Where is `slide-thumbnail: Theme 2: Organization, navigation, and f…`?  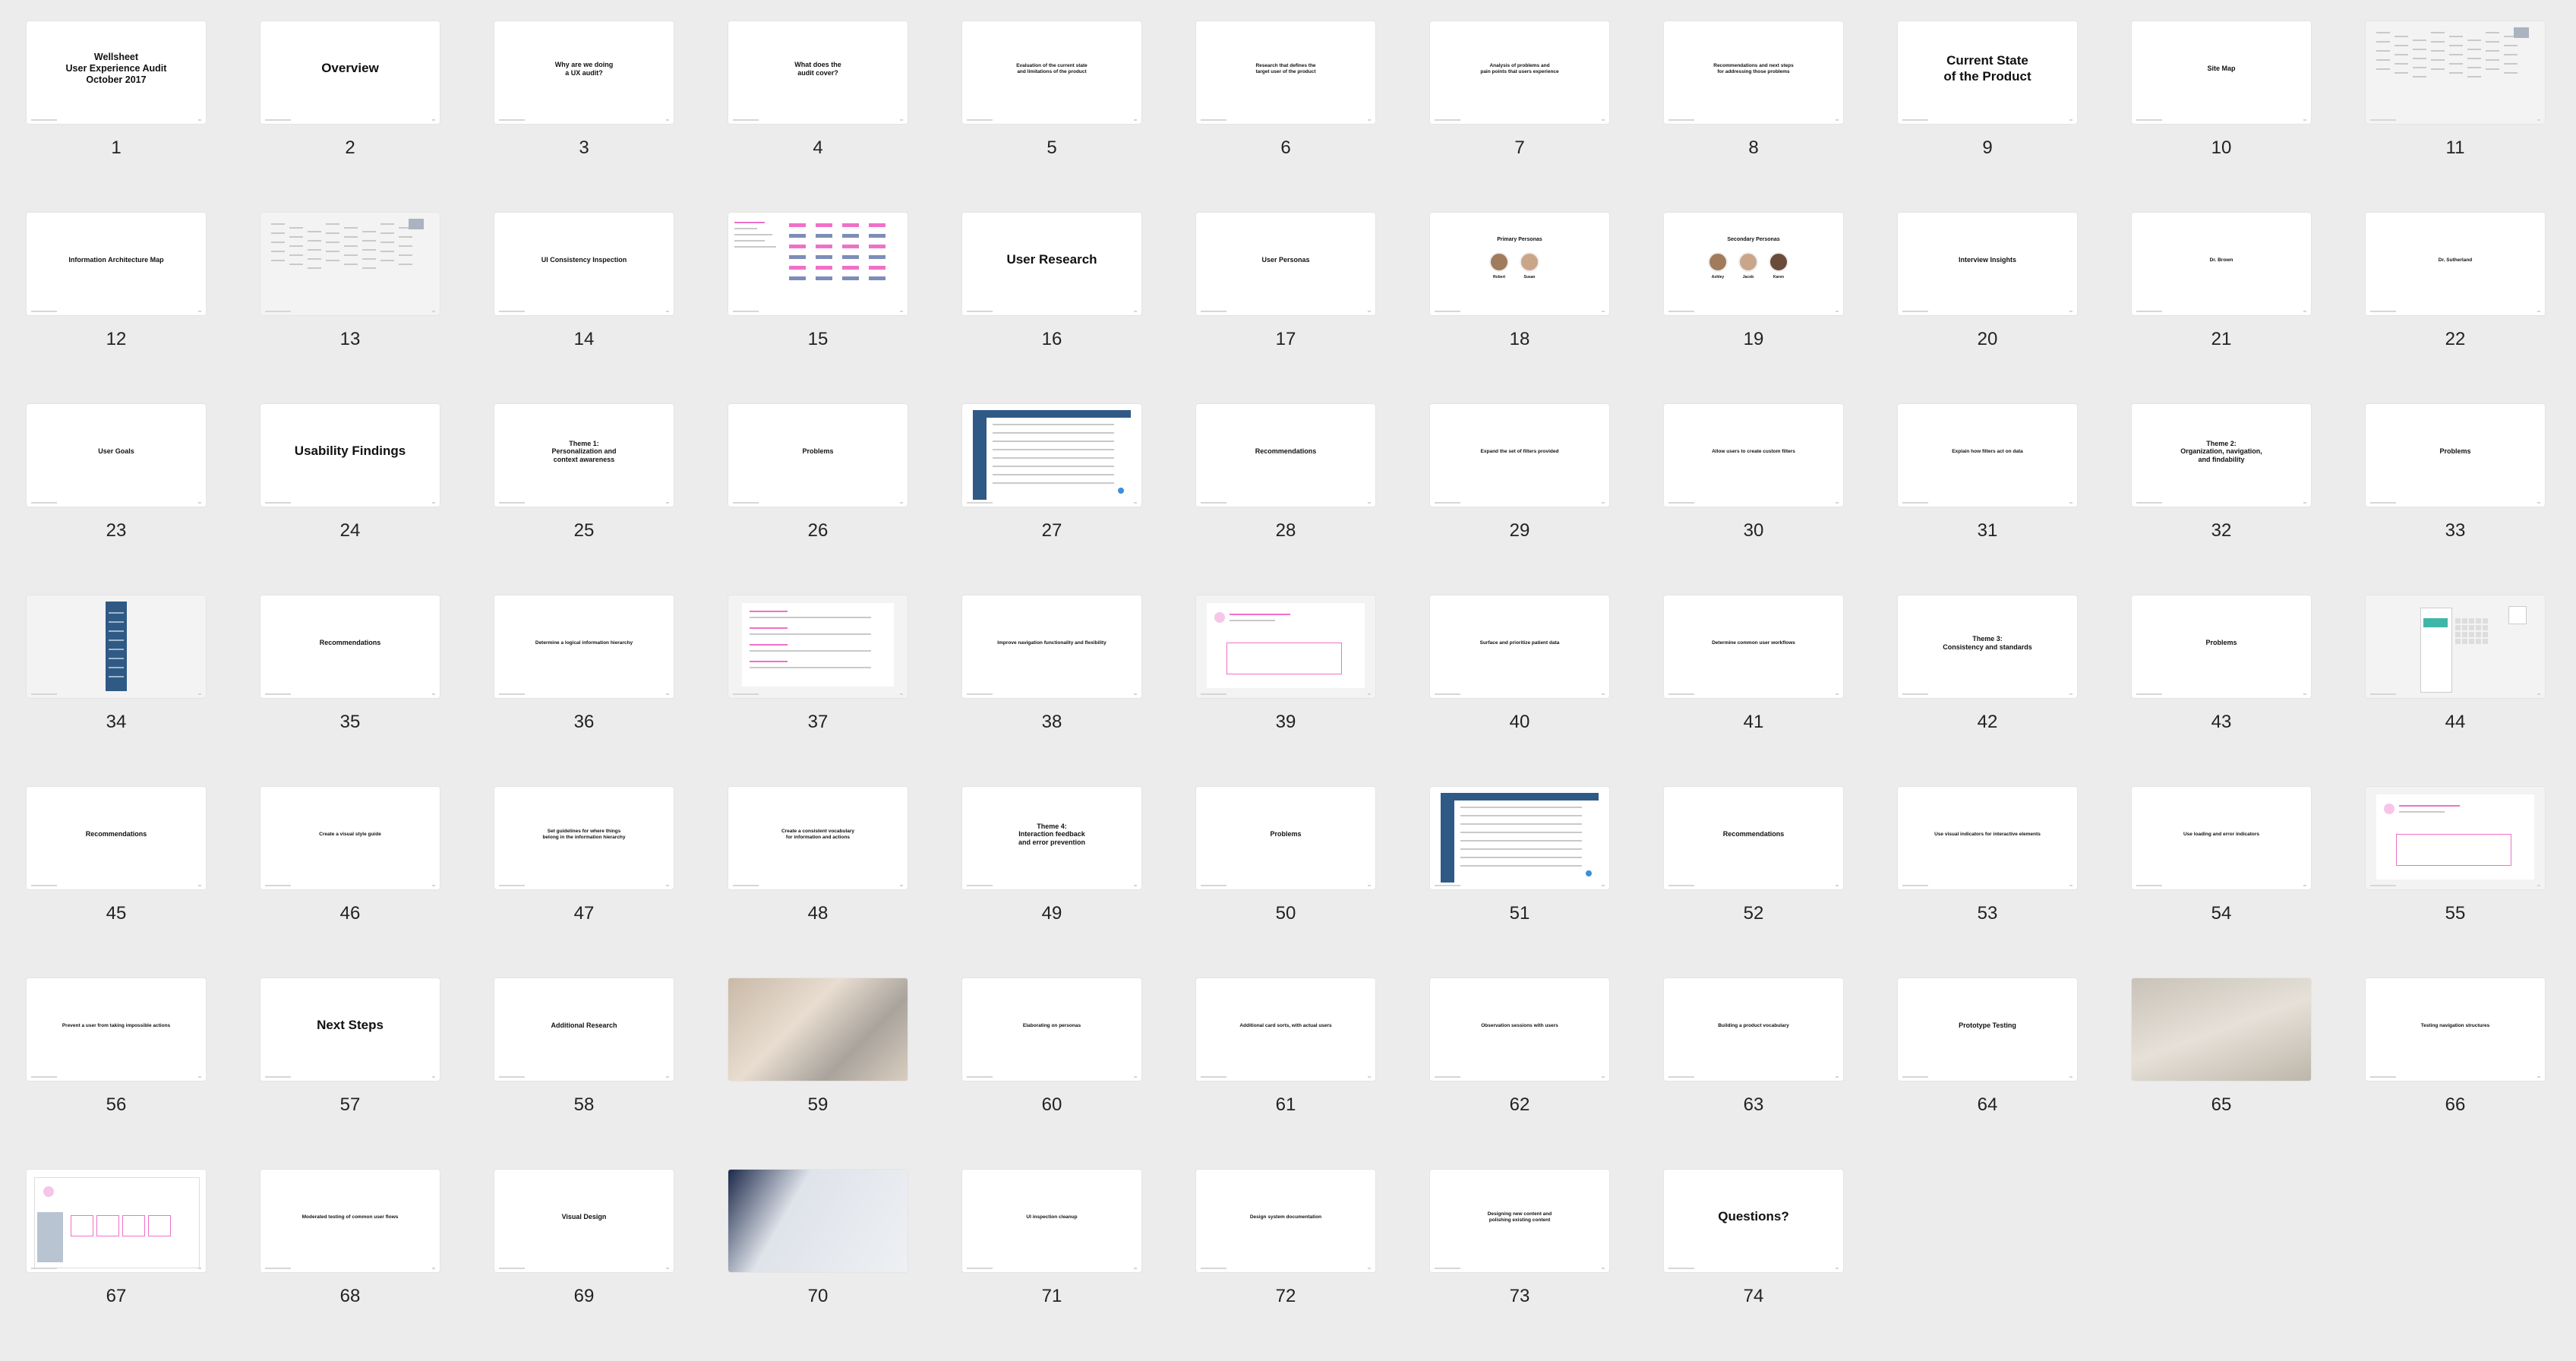 slide-thumbnail: Theme 2: Organization, navigation, and f… is located at coordinates (2221, 455).